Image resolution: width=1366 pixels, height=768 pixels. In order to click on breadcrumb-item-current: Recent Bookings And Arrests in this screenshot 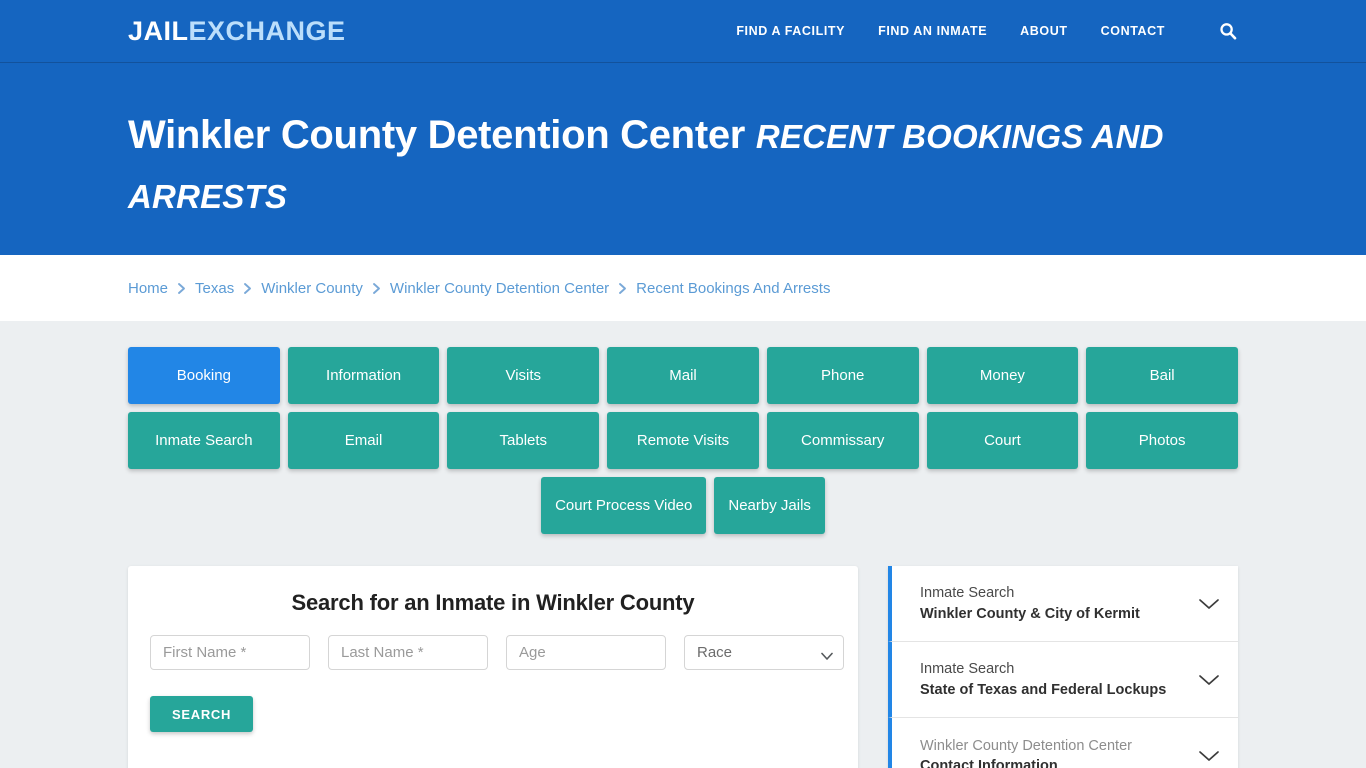, I will do `click(733, 288)`.